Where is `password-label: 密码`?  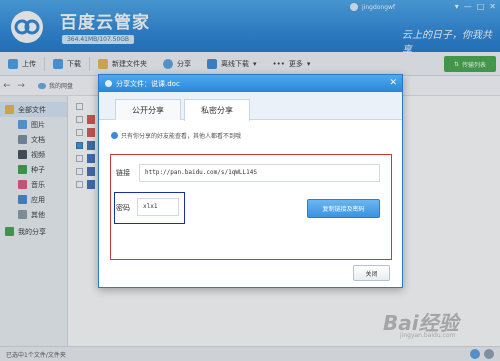
password-label: 密码 is located at coordinates (123, 208).